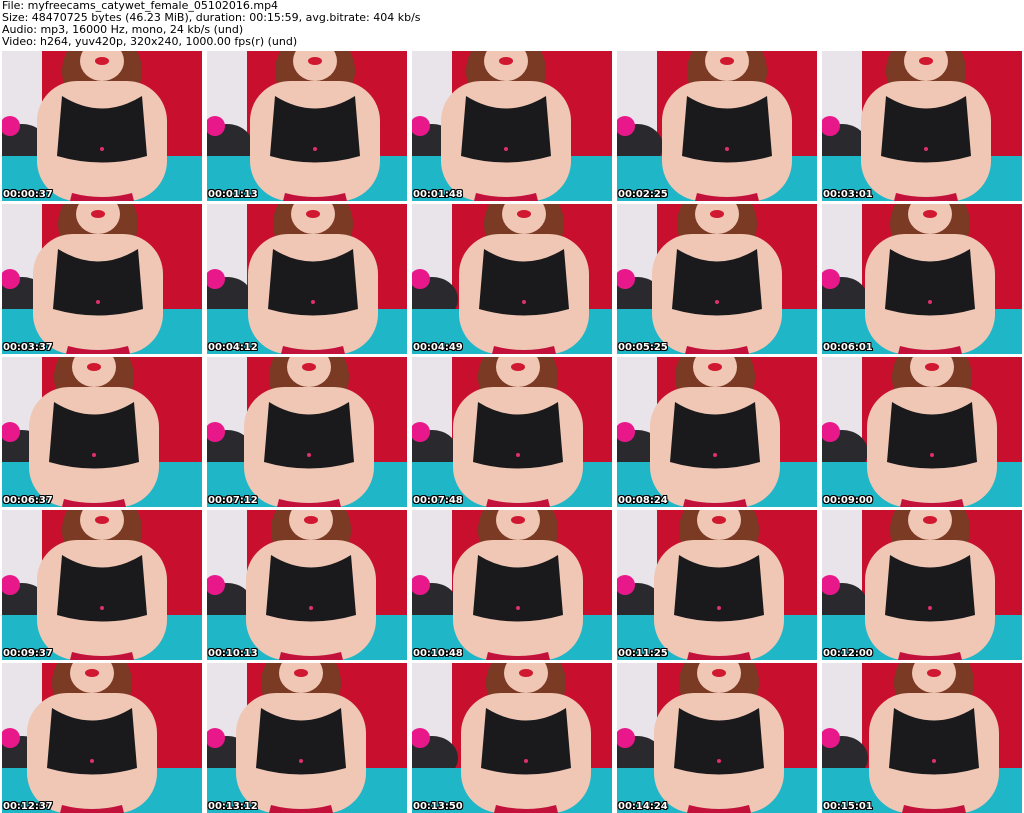 This screenshot has height=813, width=1024. I want to click on frame-timestamp: 00:13:50, so click(438, 806).